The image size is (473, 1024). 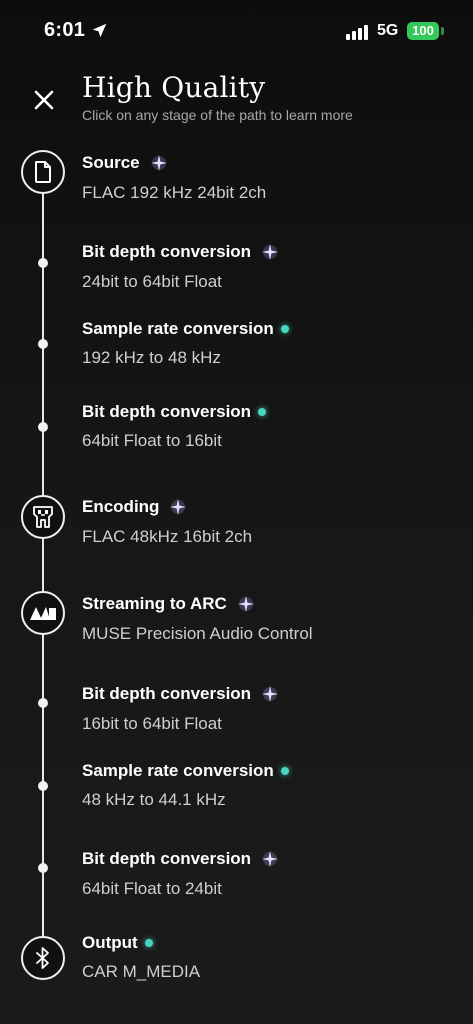 I want to click on page-title: High Quality, so click(x=174, y=87).